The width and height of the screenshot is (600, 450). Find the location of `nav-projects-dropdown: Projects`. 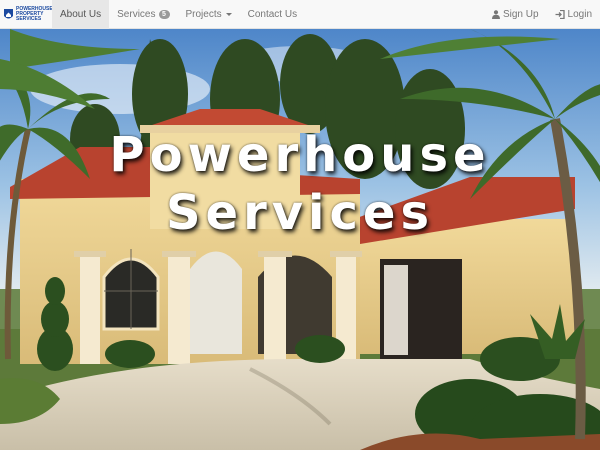

nav-projects-dropdown: Projects is located at coordinates (209, 14).